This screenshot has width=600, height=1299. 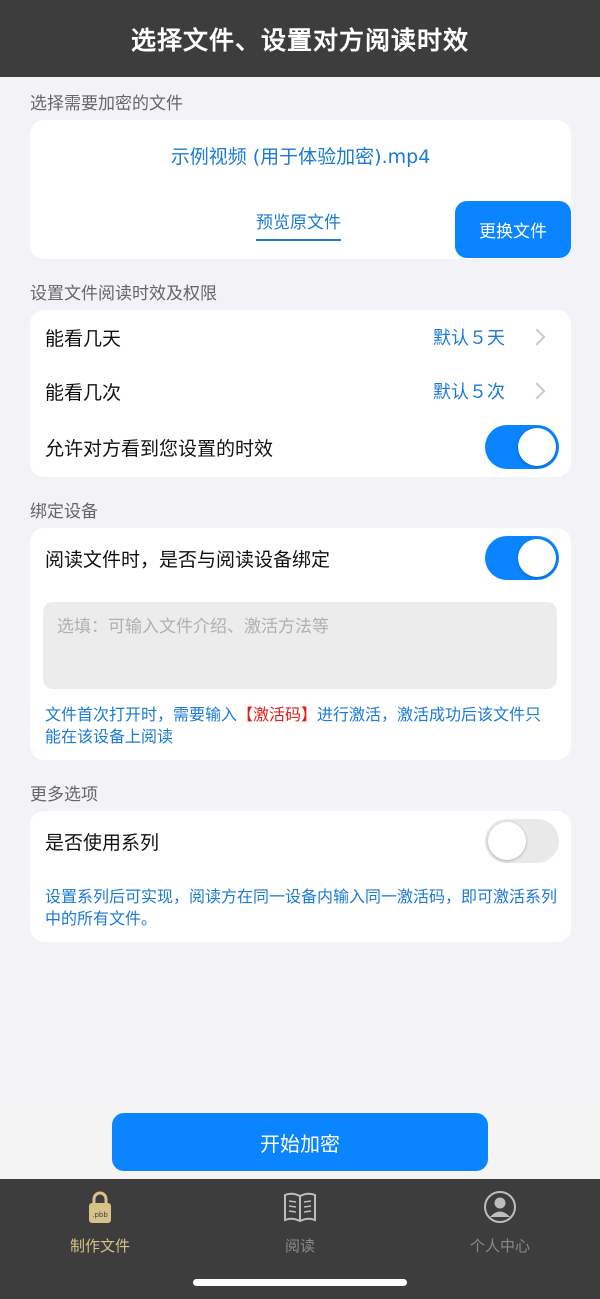 What do you see at coordinates (301, 726) in the screenshot?
I see `device-note: 文件首次打开时，需要输入【激活码】进行激活，激活成功后该文件只能在该设备上阅读` at bounding box center [301, 726].